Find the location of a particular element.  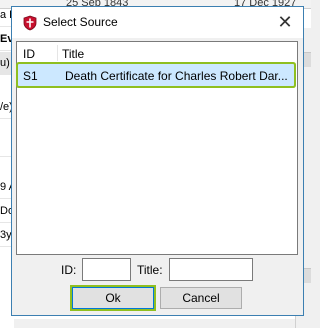

shield-icon is located at coordinates (30, 23).